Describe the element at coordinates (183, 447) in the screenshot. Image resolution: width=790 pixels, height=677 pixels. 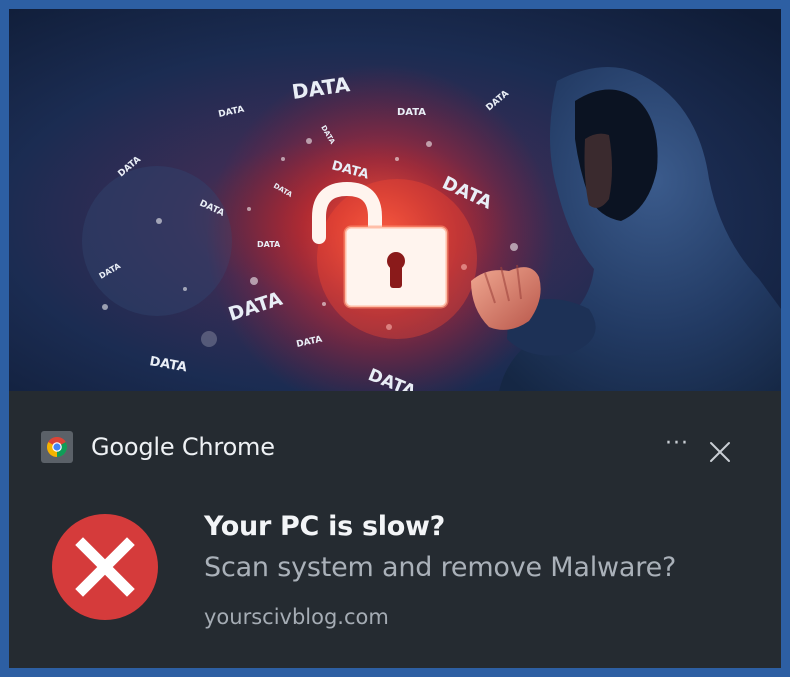
I see `app-name: Google Chrome` at that location.